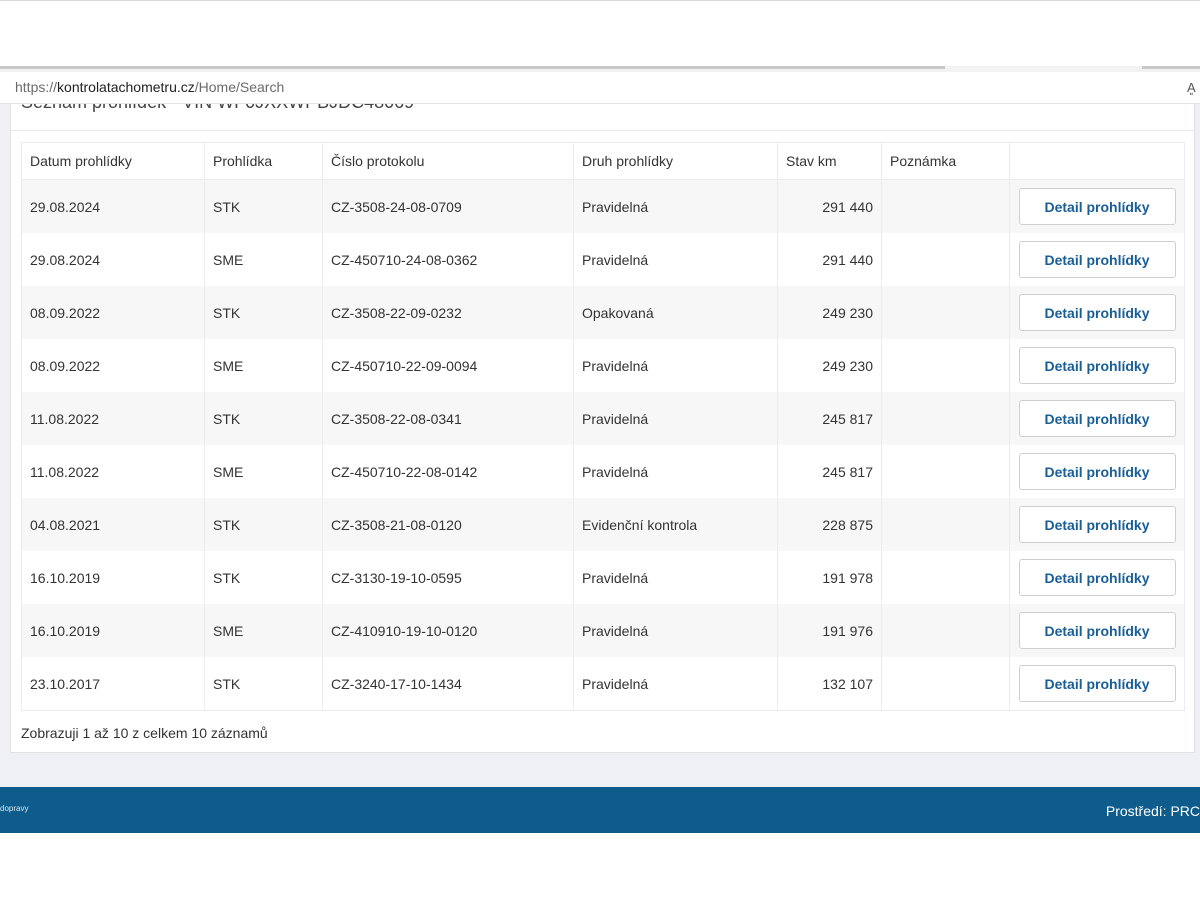 The width and height of the screenshot is (1200, 900). I want to click on header-actions, so click(1097, 161).